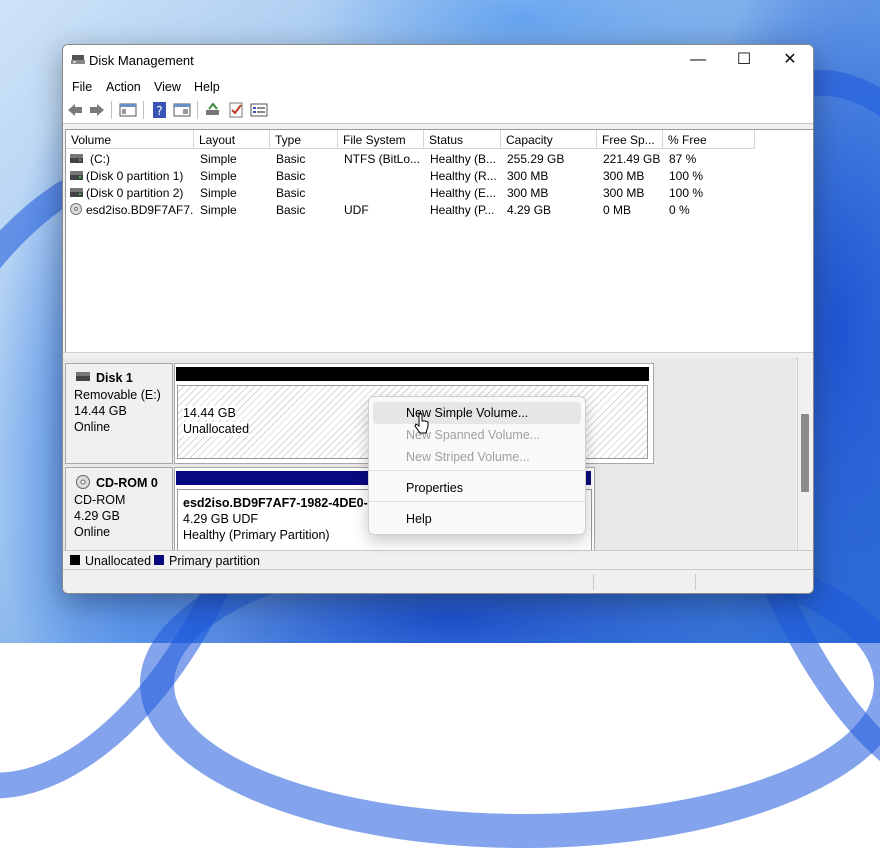 The width and height of the screenshot is (880, 857). Describe the element at coordinates (217, 140) in the screenshot. I see `column-header-label: Layout` at that location.